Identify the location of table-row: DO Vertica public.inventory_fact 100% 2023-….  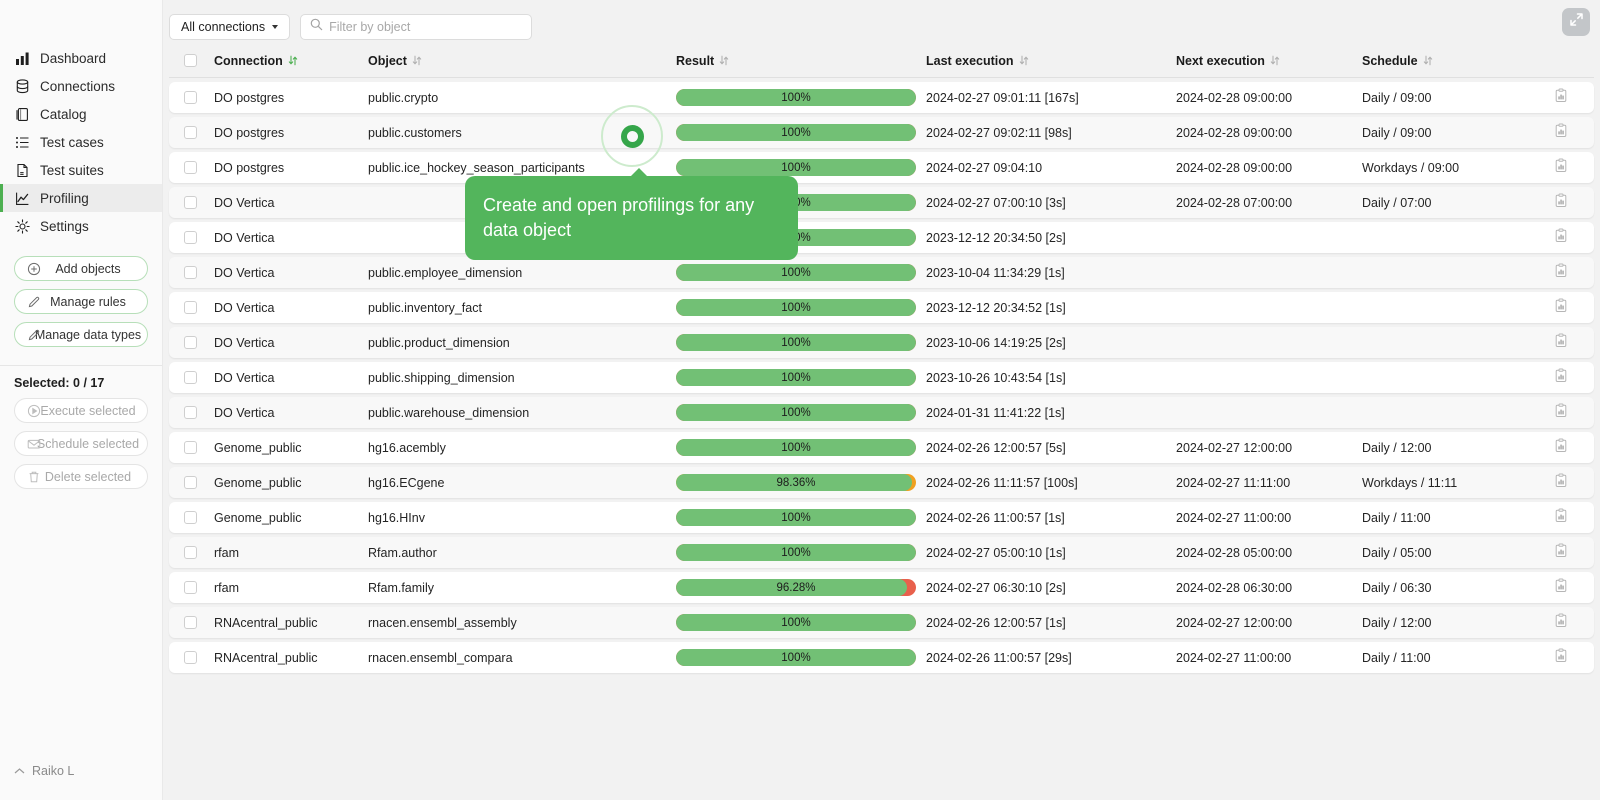
(881, 307).